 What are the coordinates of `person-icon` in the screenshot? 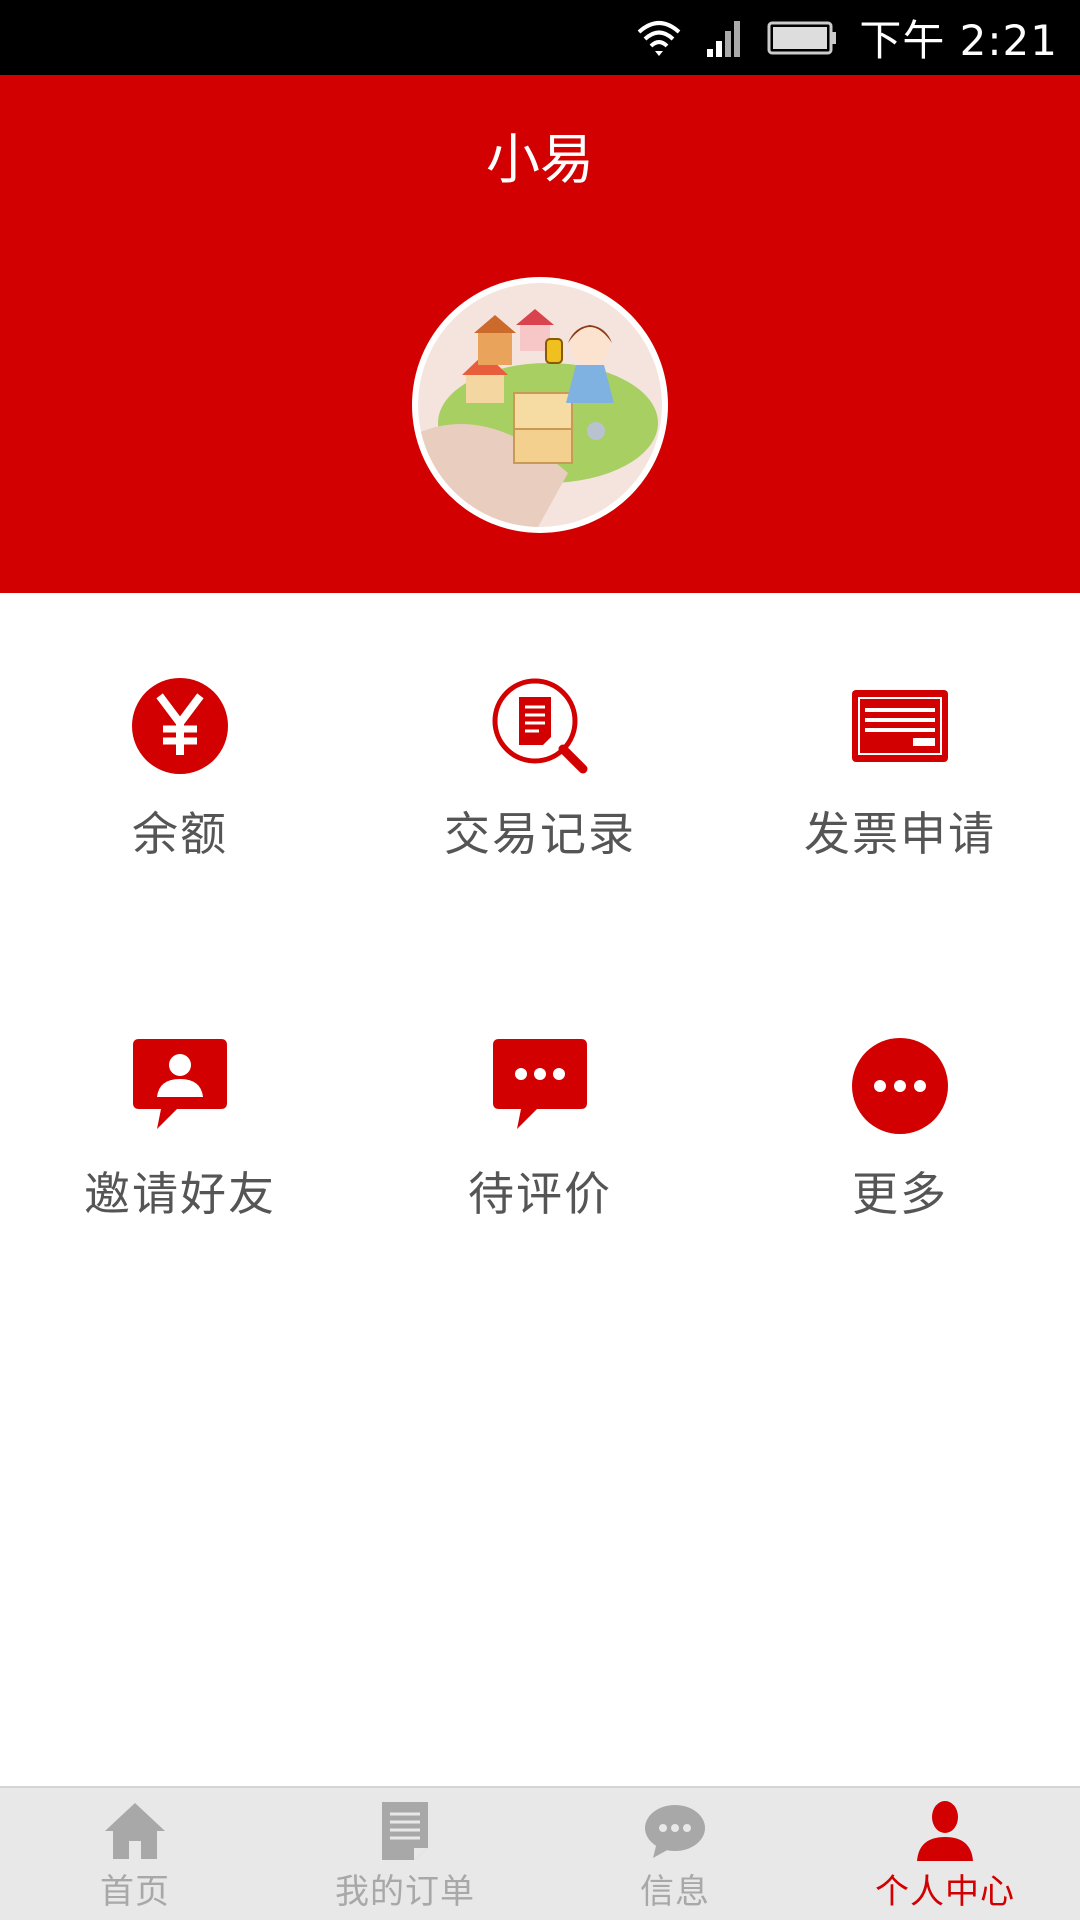 It's located at (945, 1831).